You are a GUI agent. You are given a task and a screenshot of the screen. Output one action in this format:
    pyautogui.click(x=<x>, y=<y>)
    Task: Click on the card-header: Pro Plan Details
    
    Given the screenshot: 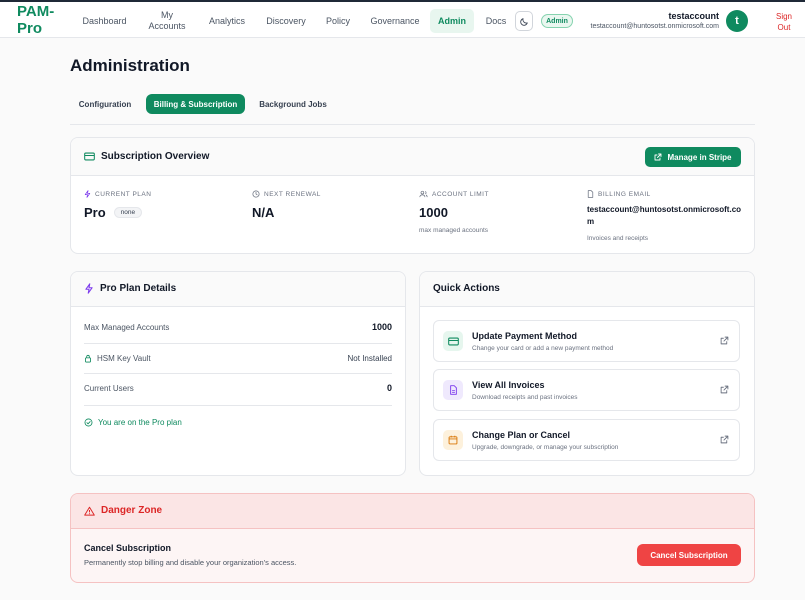 What is the action you would take?
    pyautogui.click(x=238, y=289)
    